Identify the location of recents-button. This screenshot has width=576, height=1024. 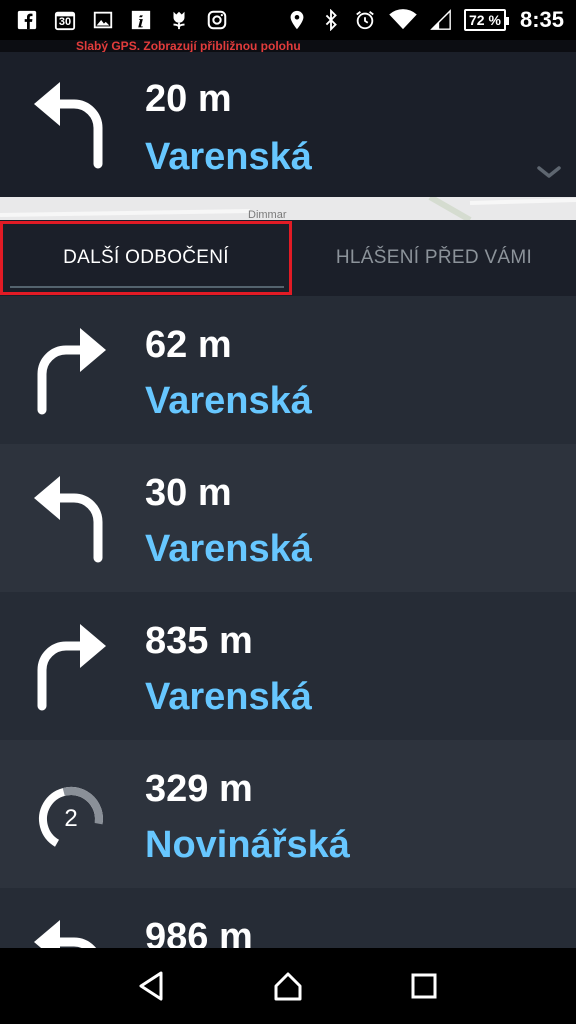
(424, 986).